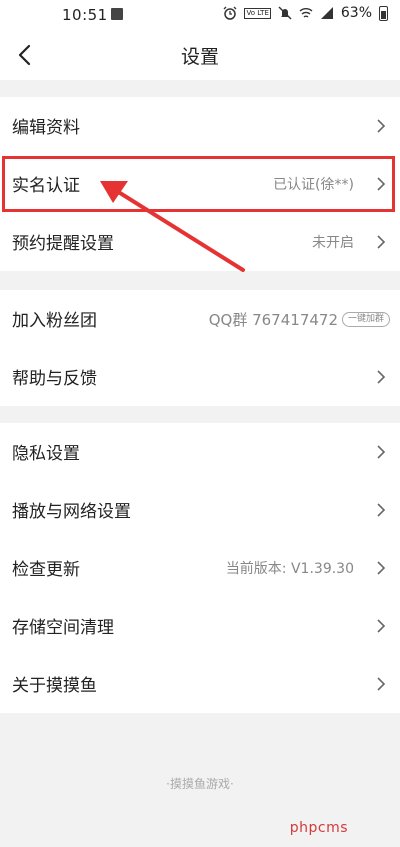 This screenshot has height=847, width=400. I want to click on settings-group-community: 加入粉丝团 QQ群 767417472 一键加群 帮助与反馈, so click(200, 348).